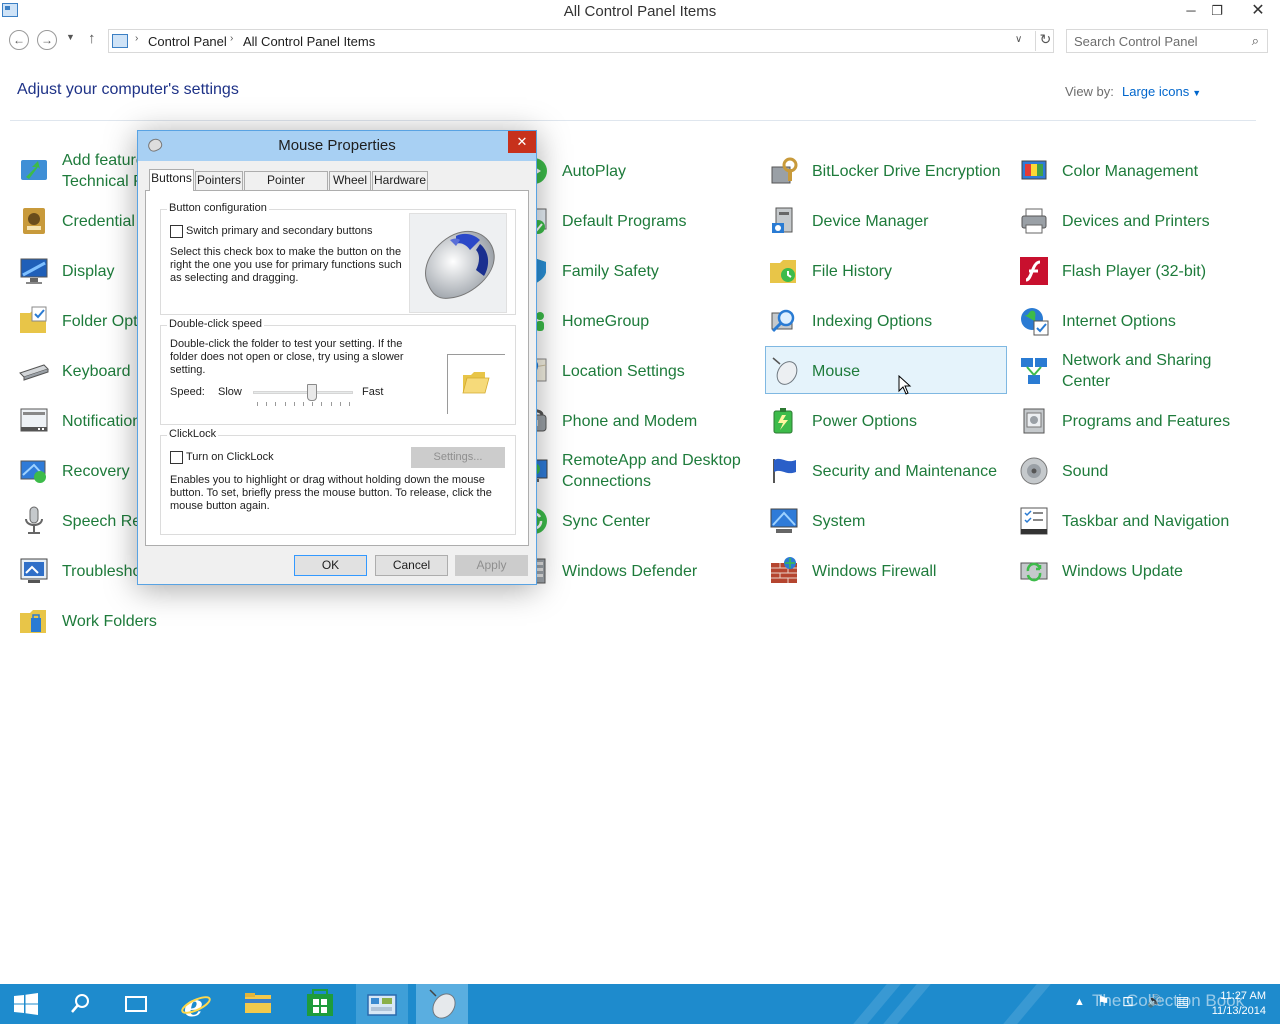 The height and width of the screenshot is (1029, 1280). I want to click on clicklock-description-3: mouse button again., so click(220, 506).